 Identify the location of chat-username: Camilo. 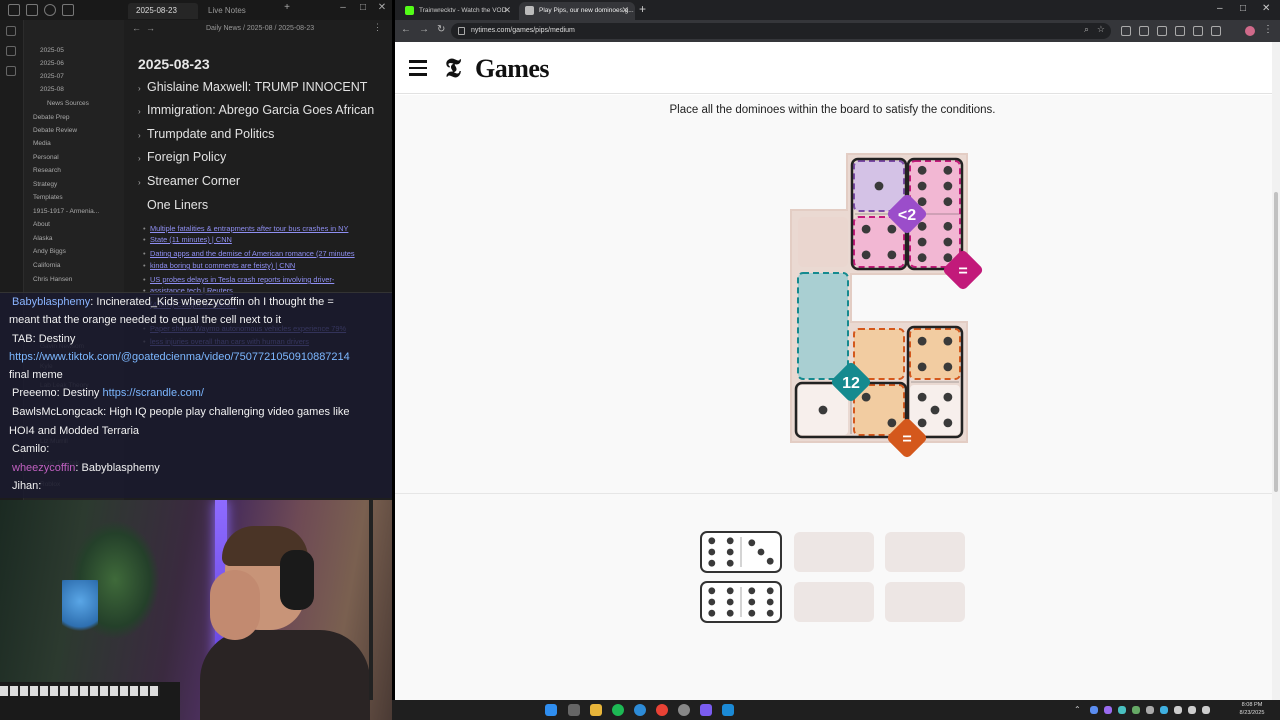
(29, 449).